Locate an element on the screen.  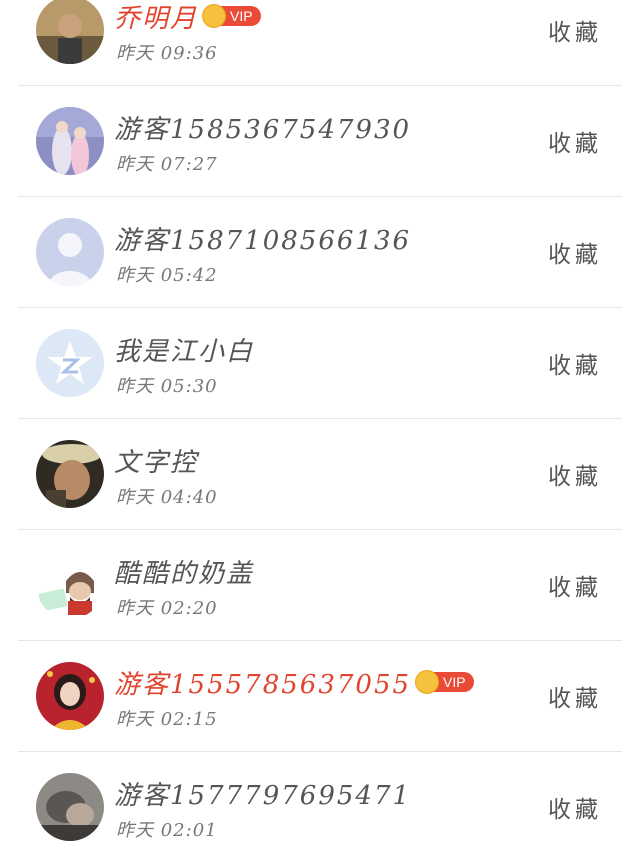
user-name: 文字控 is located at coordinates (156, 460).